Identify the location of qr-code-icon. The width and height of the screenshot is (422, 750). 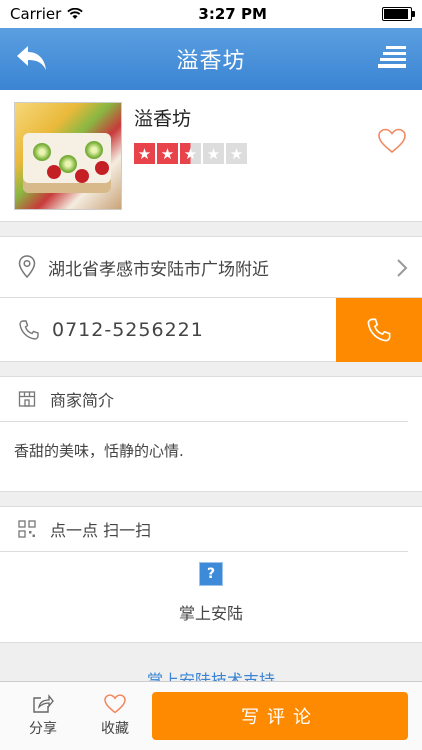
(27, 529).